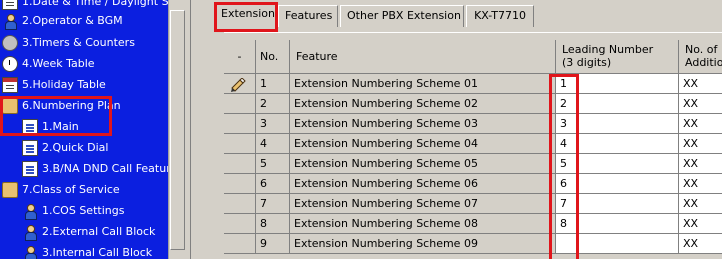 The image size is (722, 259). I want to click on tree-item-label: 2.Operator & BGM, so click(72, 20).